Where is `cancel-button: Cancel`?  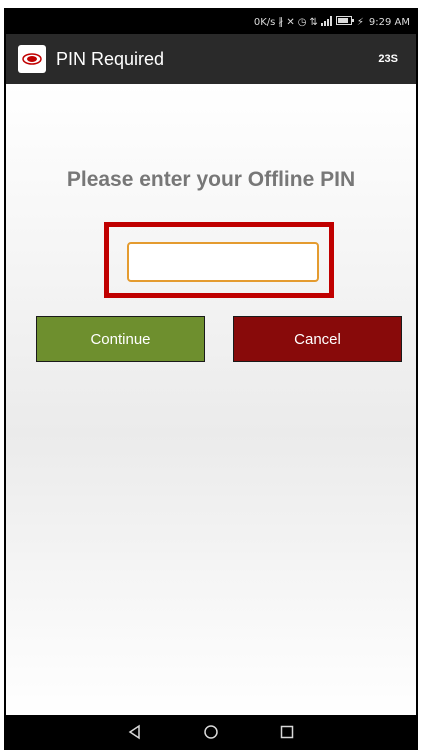 cancel-button: Cancel is located at coordinates (317, 339).